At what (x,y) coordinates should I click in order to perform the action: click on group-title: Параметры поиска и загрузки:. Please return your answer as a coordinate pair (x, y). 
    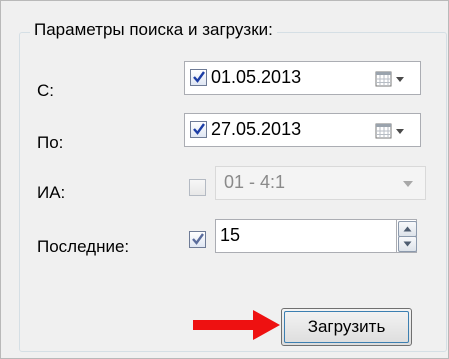
    Looking at the image, I should click on (153, 30).